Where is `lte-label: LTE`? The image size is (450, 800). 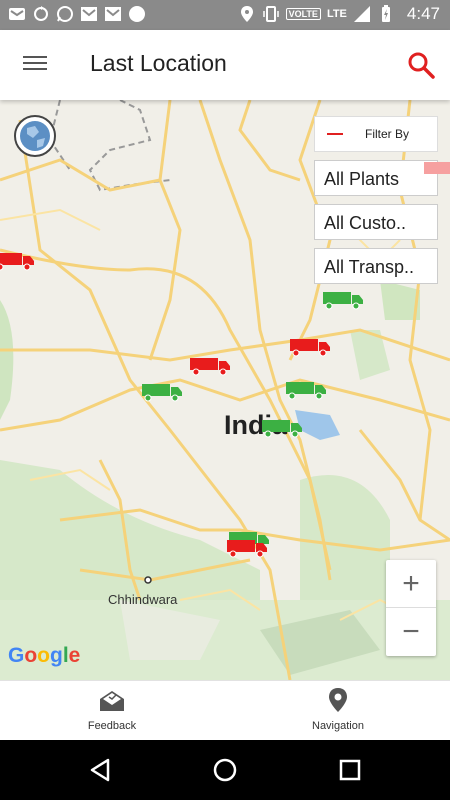 lte-label: LTE is located at coordinates (336, 14).